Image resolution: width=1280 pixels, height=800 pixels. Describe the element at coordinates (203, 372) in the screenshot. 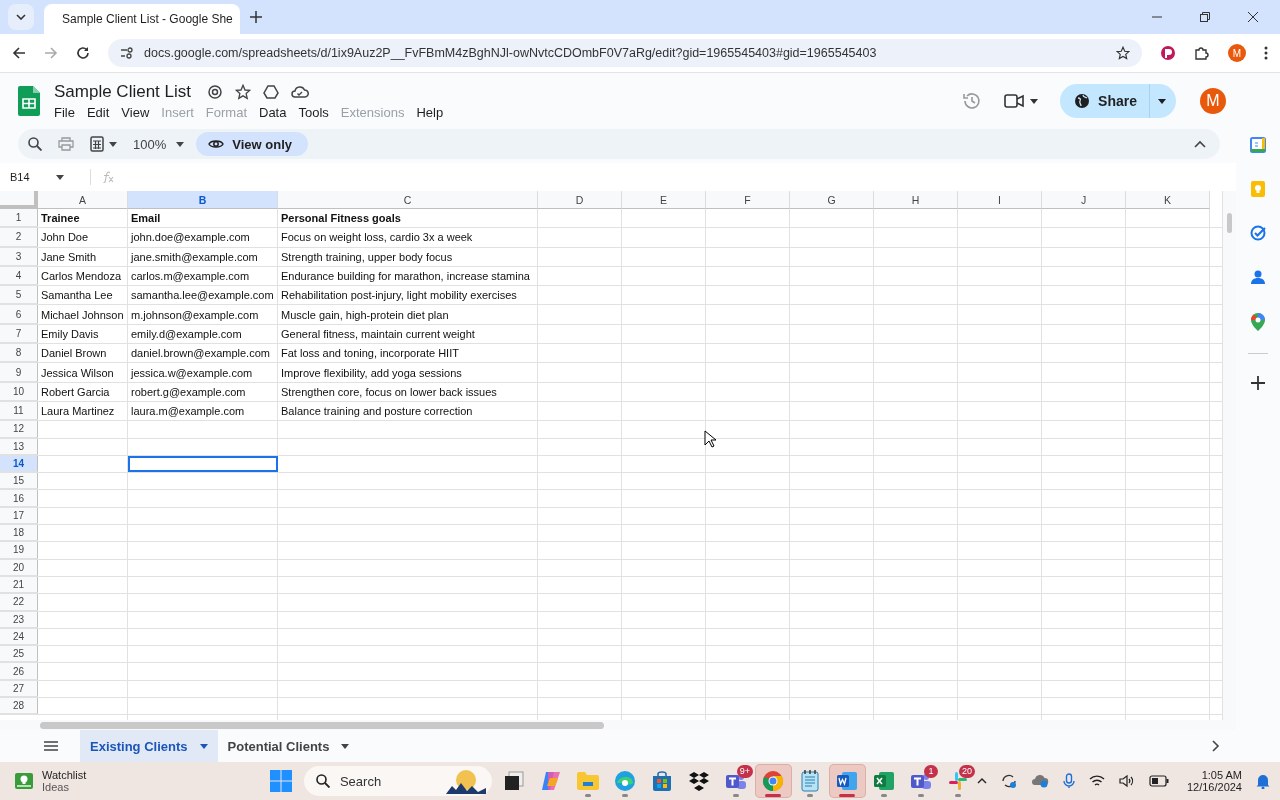

I see `table-cell: jessica.w@example.com` at that location.